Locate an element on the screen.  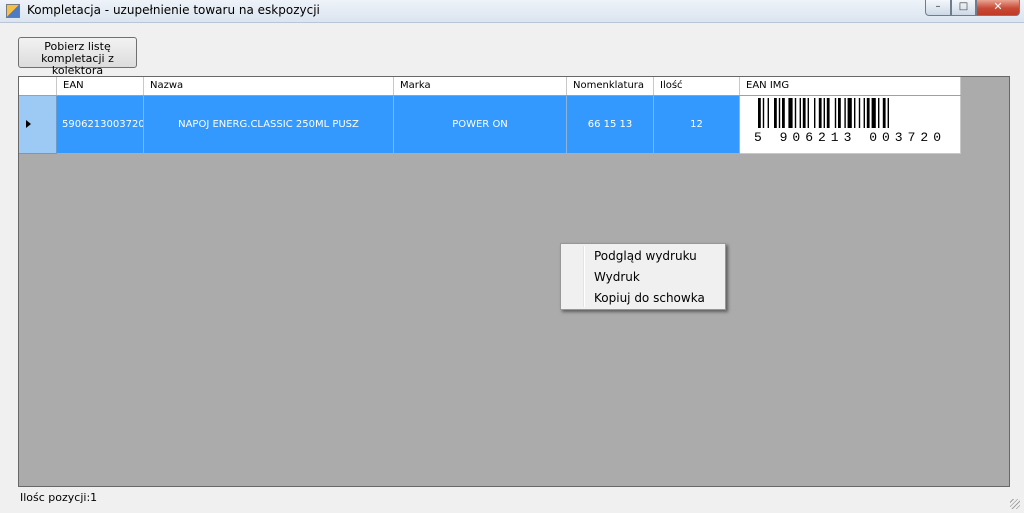
minimize-button: – is located at coordinates (938, 8).